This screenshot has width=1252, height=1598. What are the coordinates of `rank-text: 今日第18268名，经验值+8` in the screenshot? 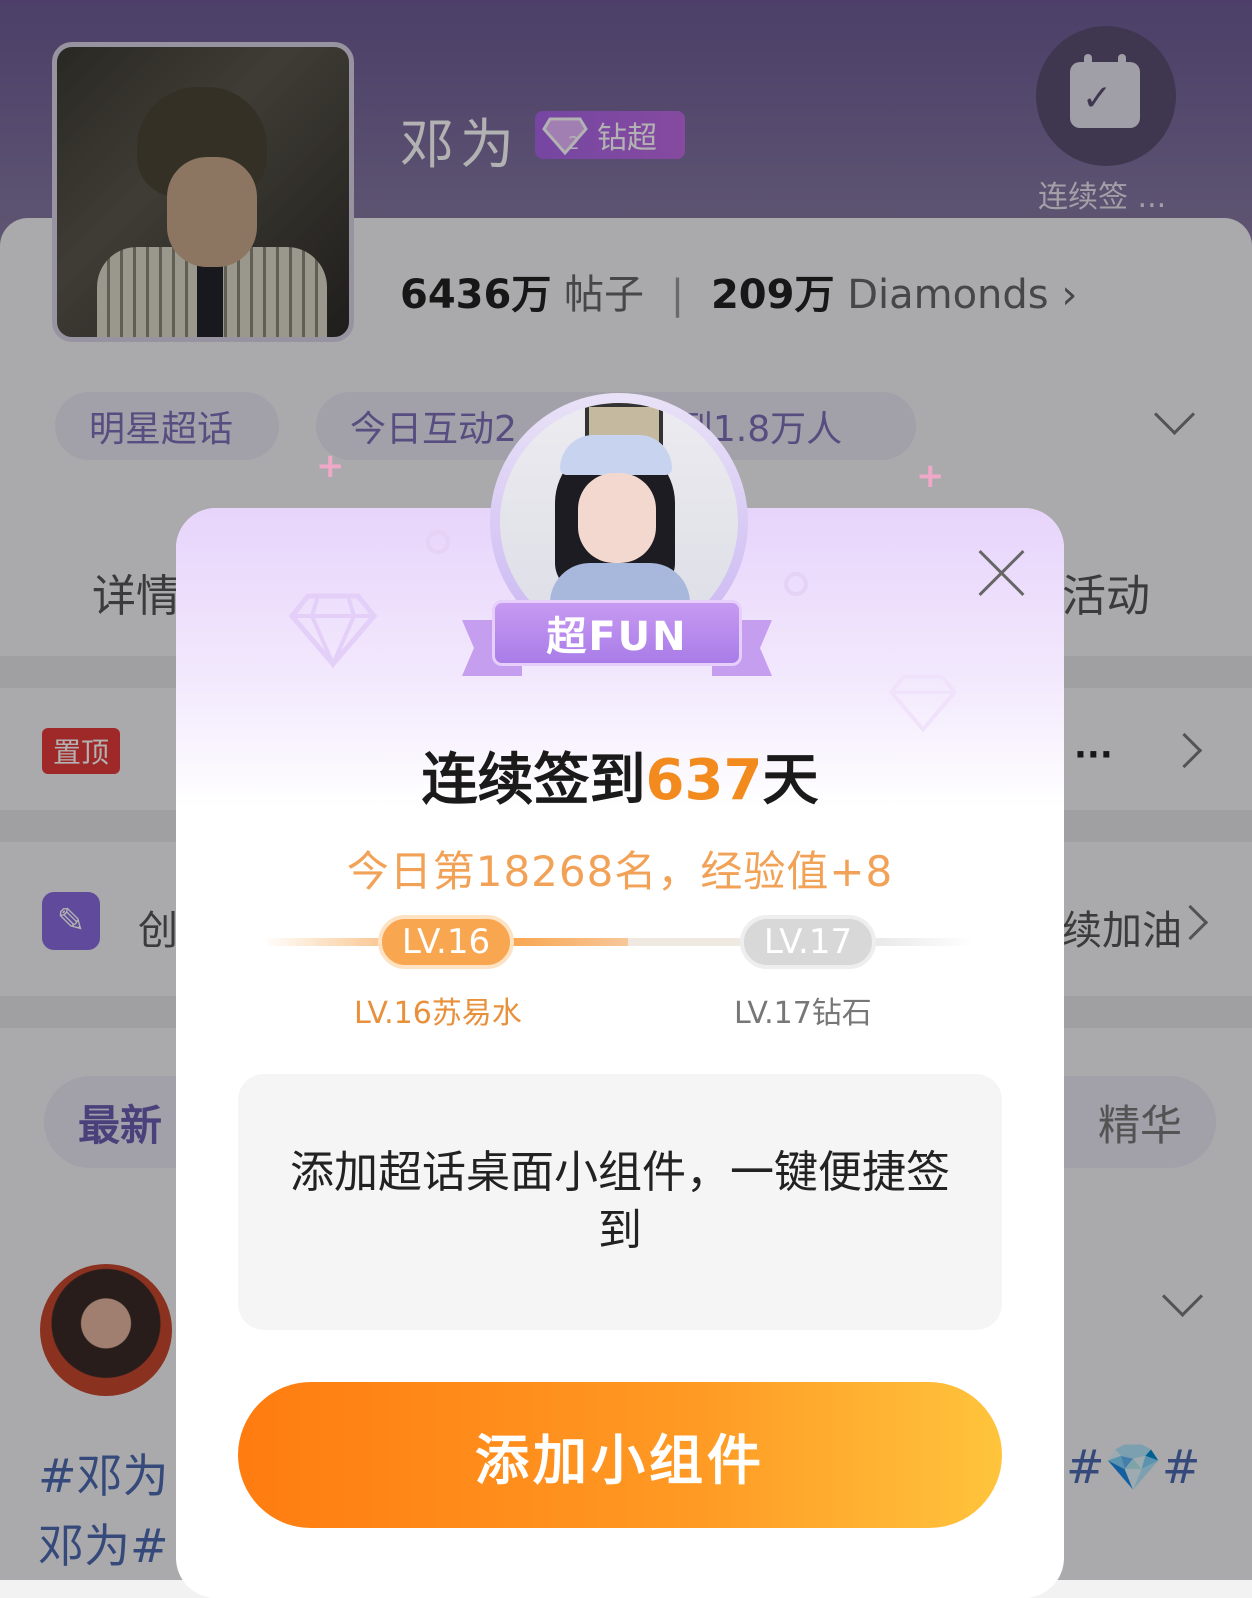 It's located at (620, 871).